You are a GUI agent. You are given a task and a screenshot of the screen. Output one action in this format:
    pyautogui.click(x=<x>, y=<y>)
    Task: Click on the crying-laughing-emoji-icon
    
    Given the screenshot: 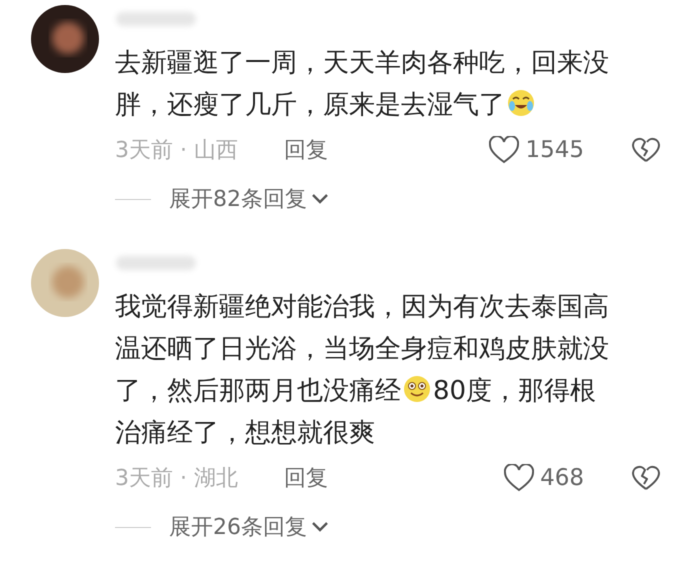 What is the action you would take?
    pyautogui.click(x=521, y=103)
    